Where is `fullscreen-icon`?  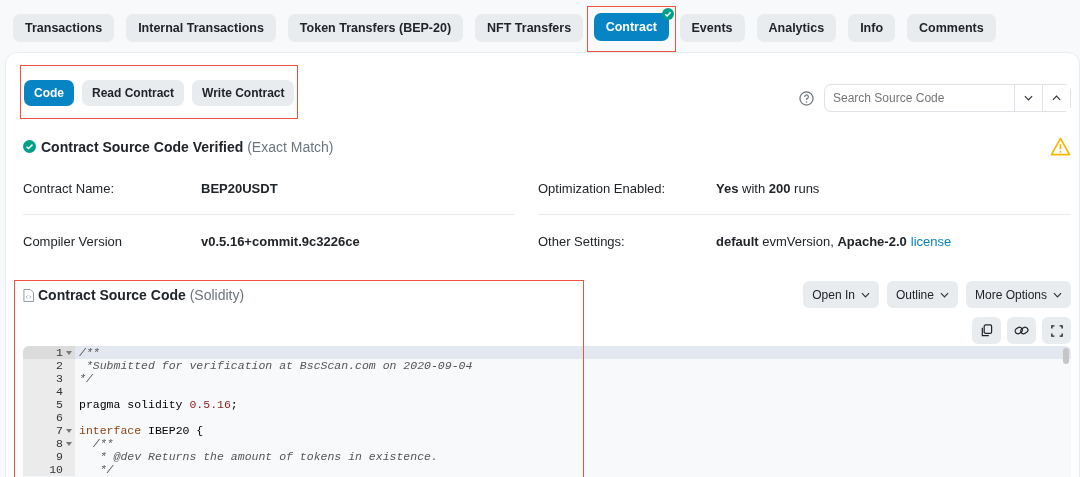
fullscreen-icon is located at coordinates (1056, 330).